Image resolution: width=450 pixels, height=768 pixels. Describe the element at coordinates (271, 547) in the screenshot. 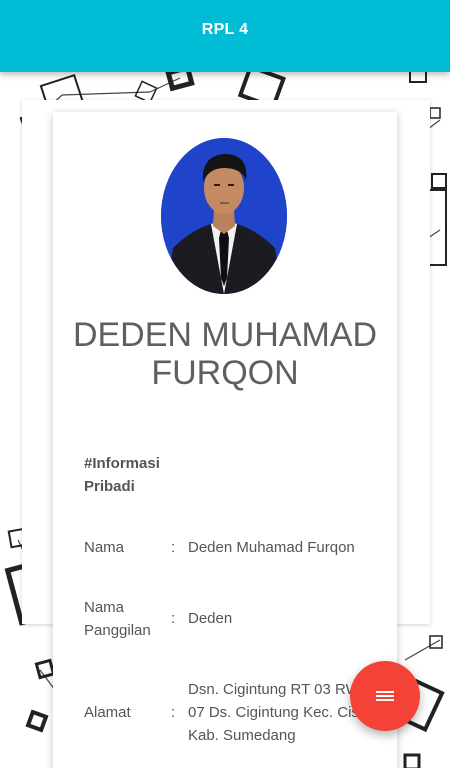

I see `info-value: Deden Muhamad Furqon` at that location.